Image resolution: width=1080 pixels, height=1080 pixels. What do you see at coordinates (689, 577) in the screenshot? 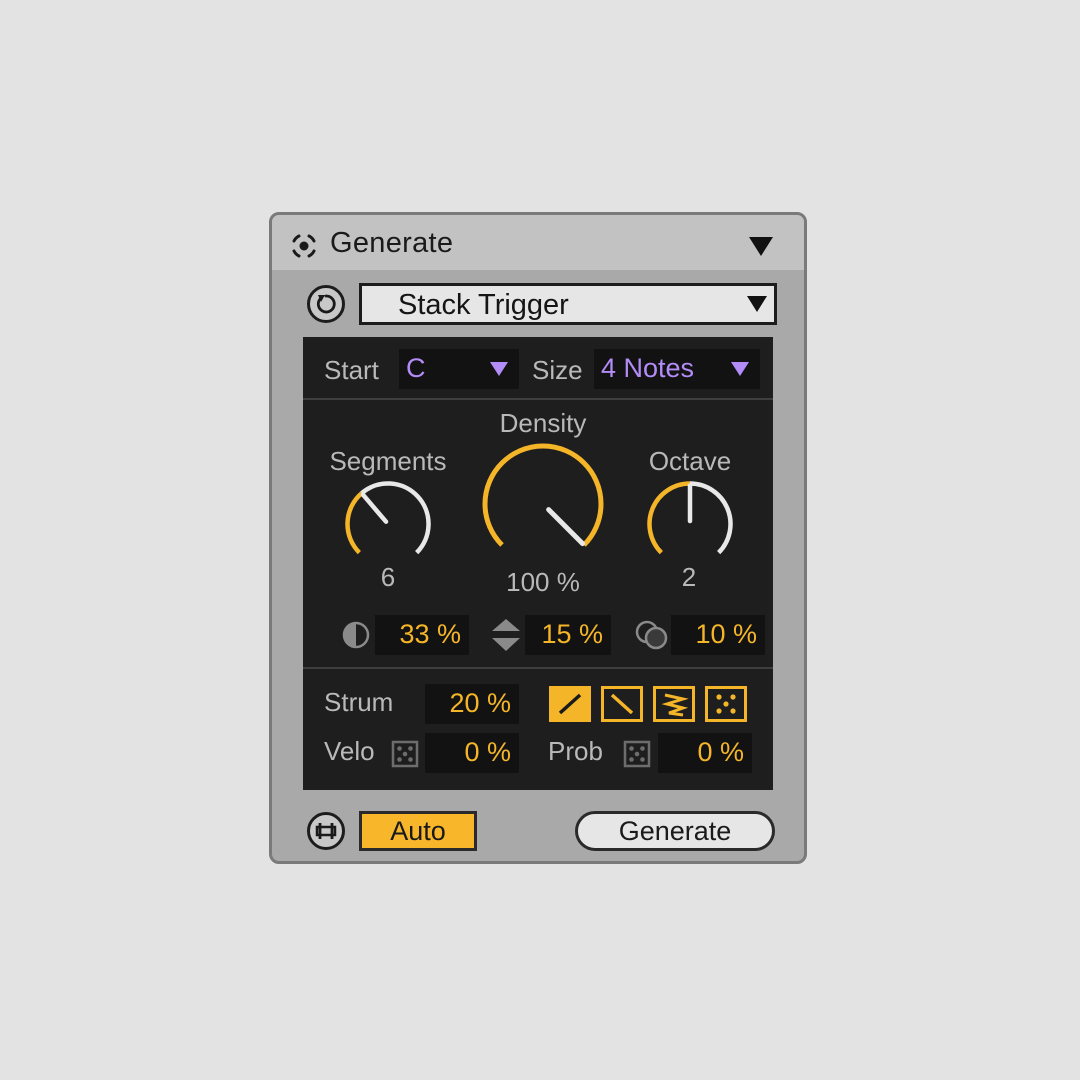
I see `octave-value: 2` at bounding box center [689, 577].